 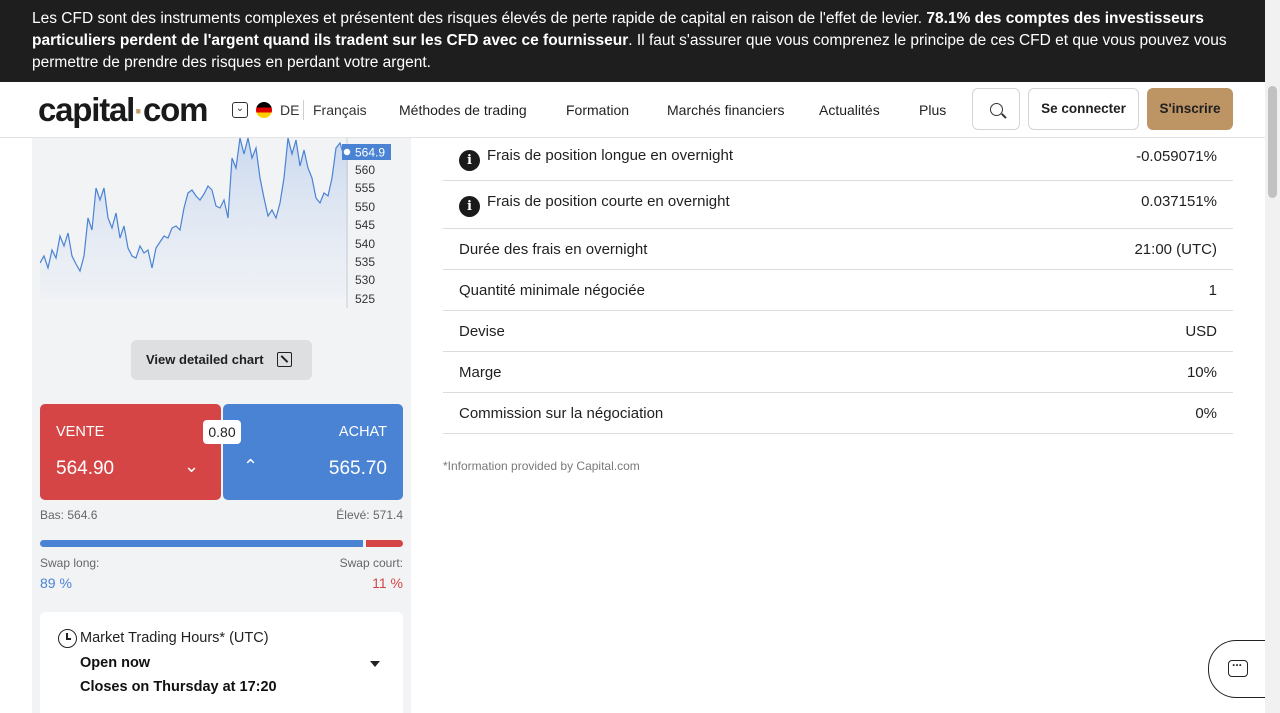 I want to click on detail-value: 0.037151%, so click(x=1179, y=201).